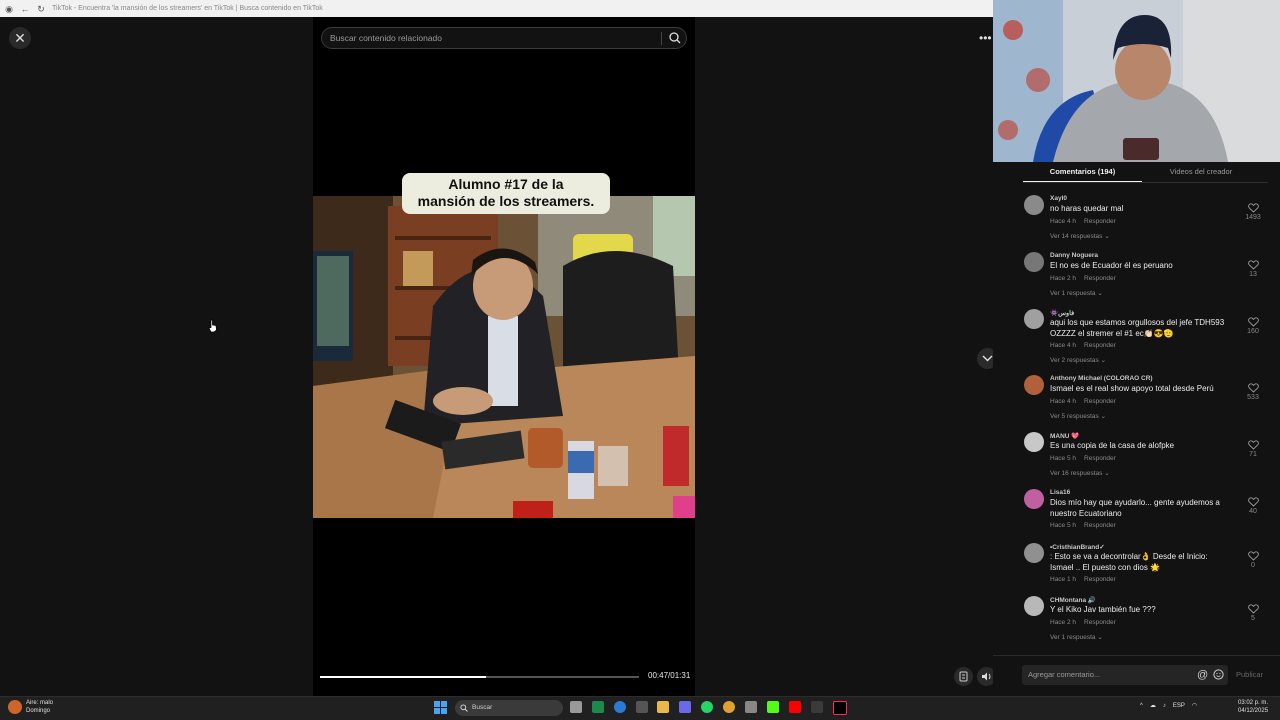  What do you see at coordinates (1076, 473) in the screenshot?
I see `view-replies-label: Ver 16 respuestas` at bounding box center [1076, 473].